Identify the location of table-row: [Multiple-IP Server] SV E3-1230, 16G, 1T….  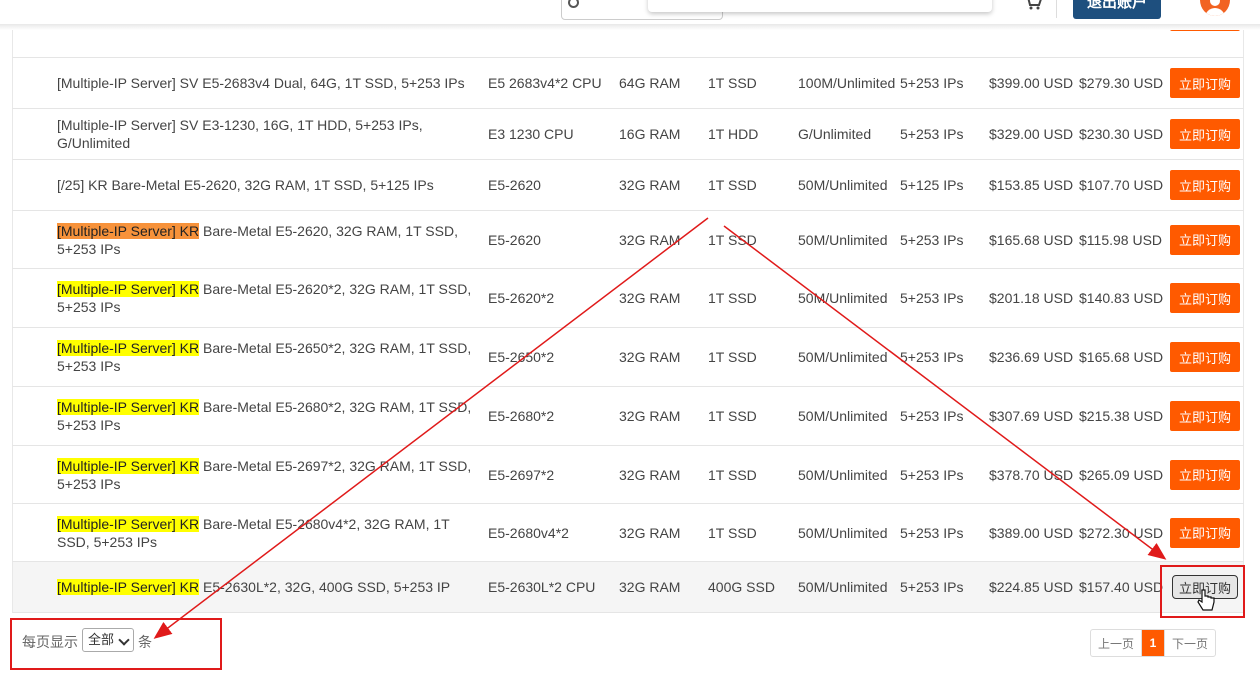
(628, 134).